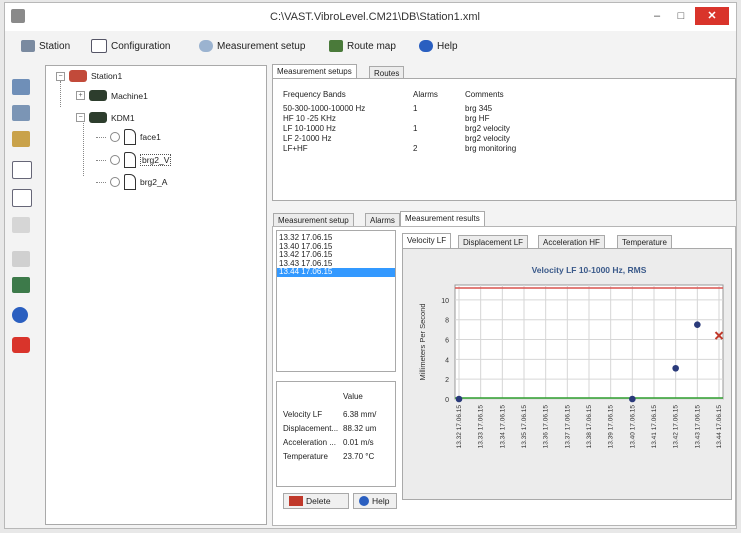  Describe the element at coordinates (415, 148) in the screenshot. I see `alarms-cell: 2` at that location.